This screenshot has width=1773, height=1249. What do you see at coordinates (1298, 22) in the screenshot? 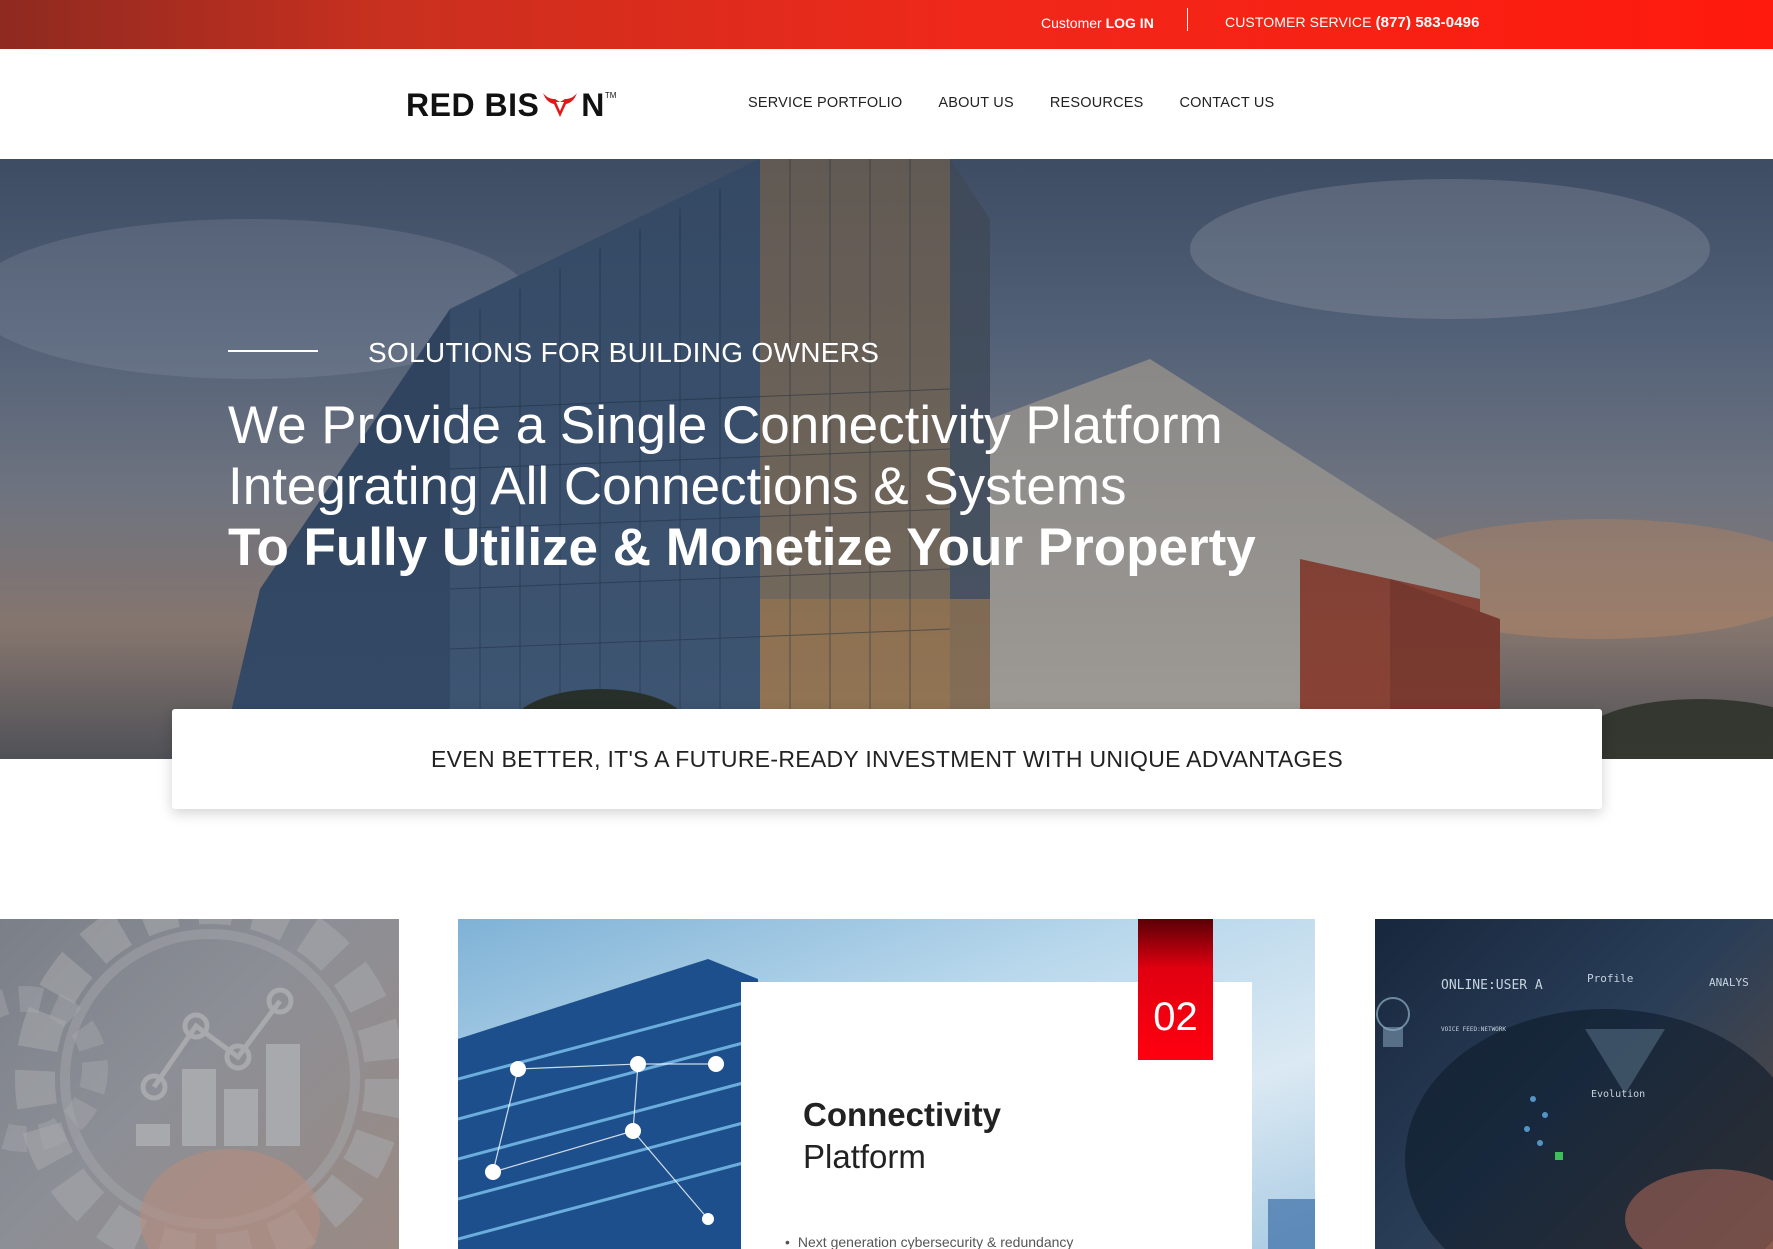
I see `customer-service-label: CUSTOMER SERVICE` at bounding box center [1298, 22].